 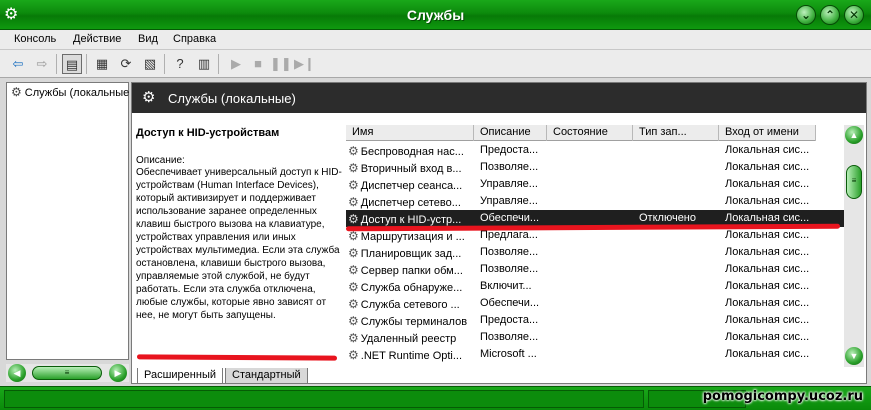 I want to click on menu-action: Действие, so click(x=97, y=39).